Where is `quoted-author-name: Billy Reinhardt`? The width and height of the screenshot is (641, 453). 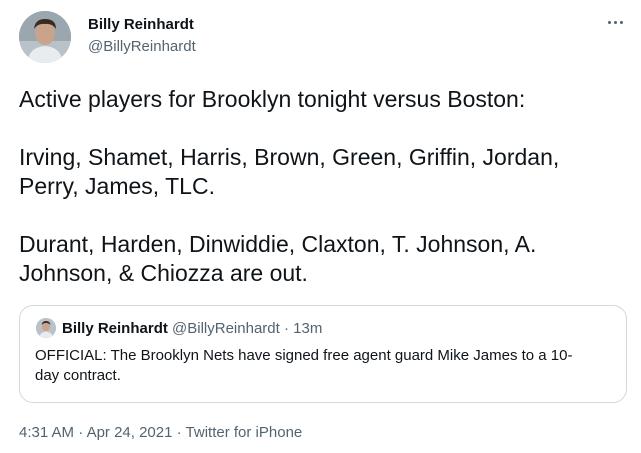 quoted-author-name: Billy Reinhardt is located at coordinates (115, 328).